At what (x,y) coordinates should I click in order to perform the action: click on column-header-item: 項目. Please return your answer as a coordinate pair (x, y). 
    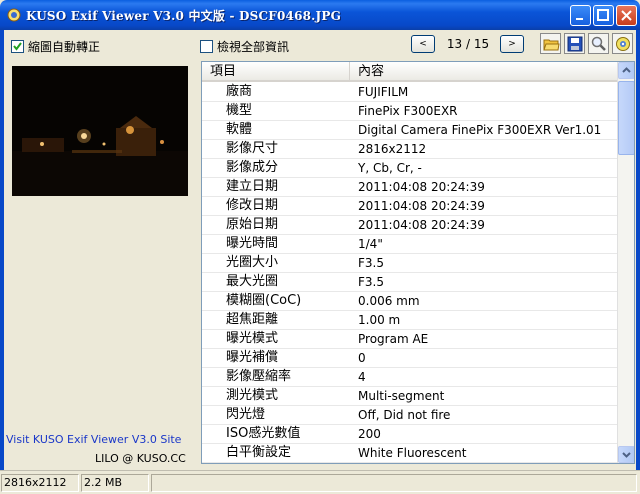
    Looking at the image, I should click on (276, 72).